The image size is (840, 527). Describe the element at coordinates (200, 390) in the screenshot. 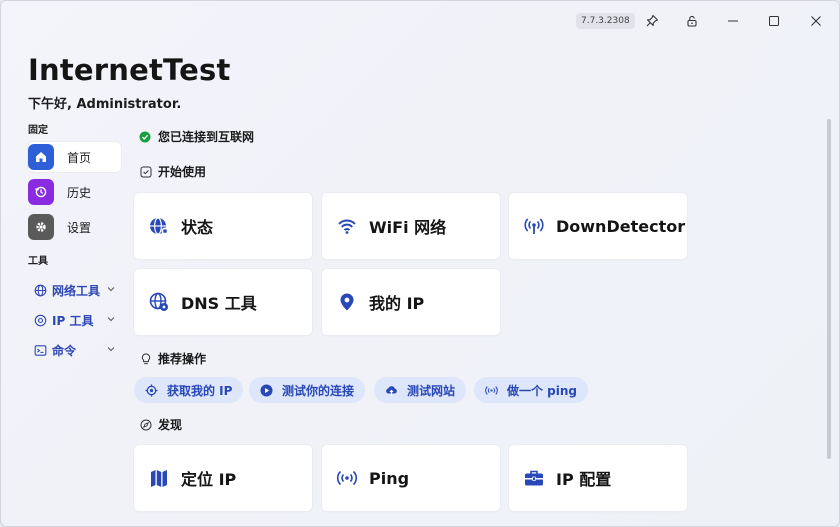

I see `action-label: 获取我的 IP` at that location.